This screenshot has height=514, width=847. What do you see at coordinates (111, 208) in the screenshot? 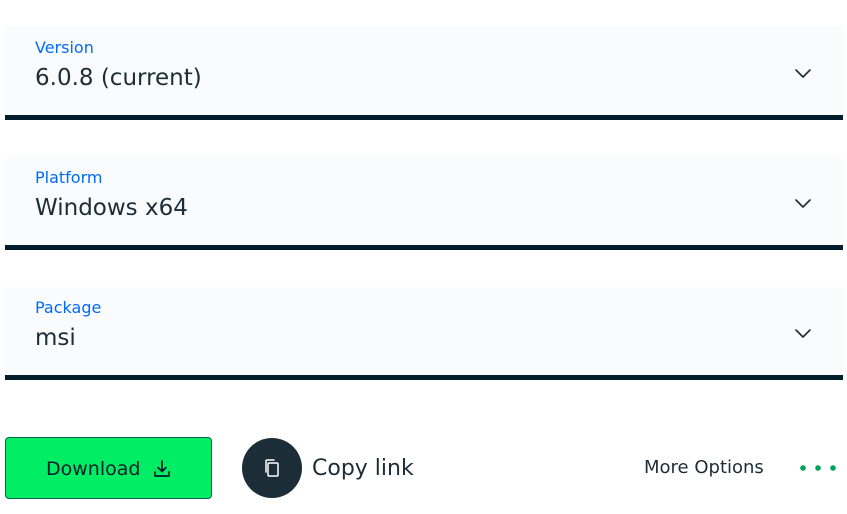
I see `platform-value: Windows x64` at bounding box center [111, 208].